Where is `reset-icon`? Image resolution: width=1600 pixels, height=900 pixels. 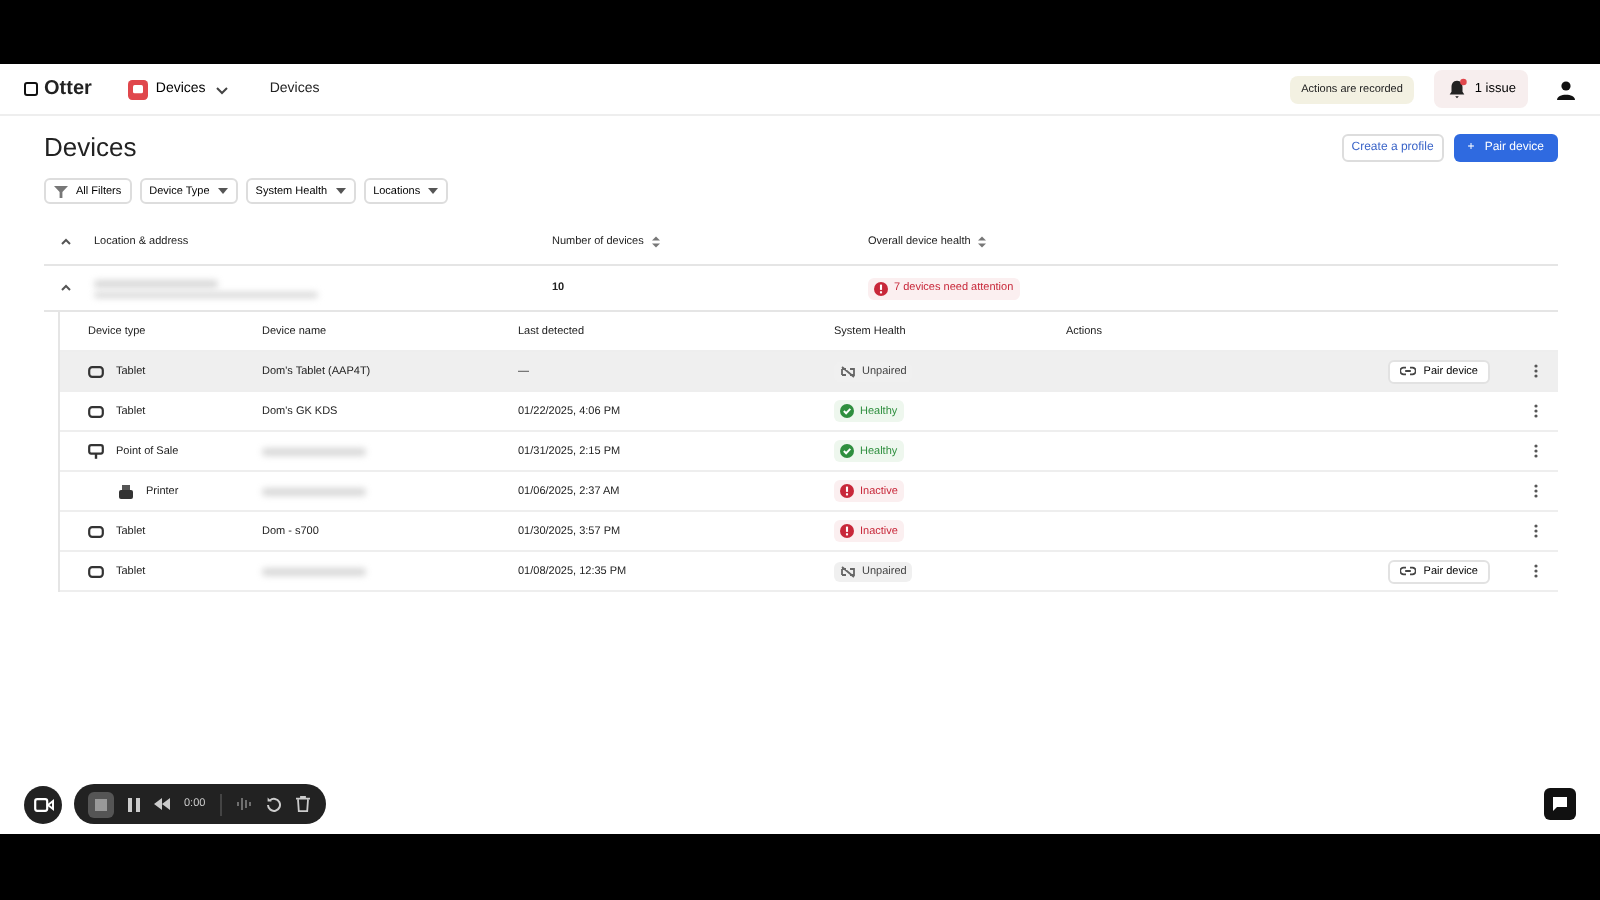
reset-icon is located at coordinates (273, 804).